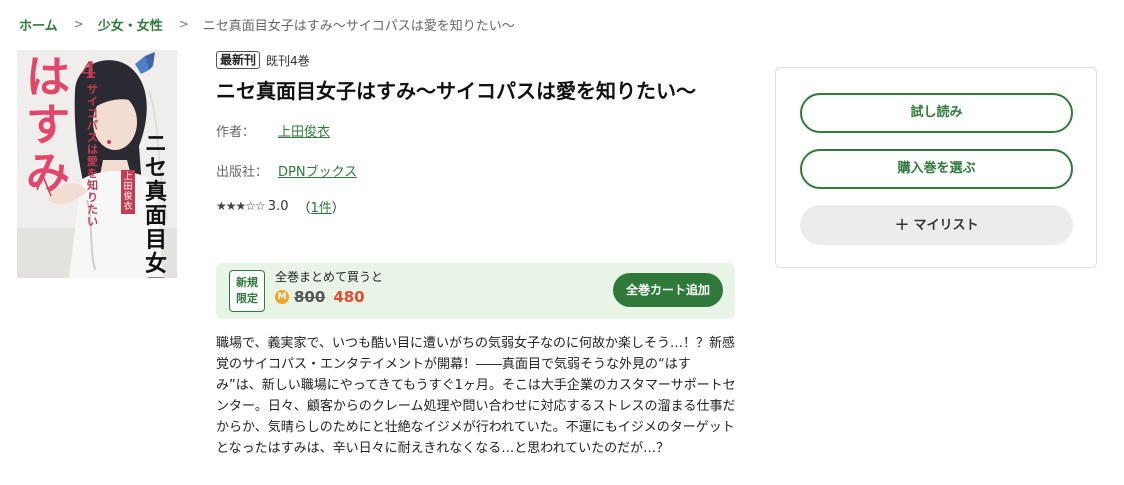  Describe the element at coordinates (304, 130) in the screenshot. I see `author-link: 上田俊衣` at that location.